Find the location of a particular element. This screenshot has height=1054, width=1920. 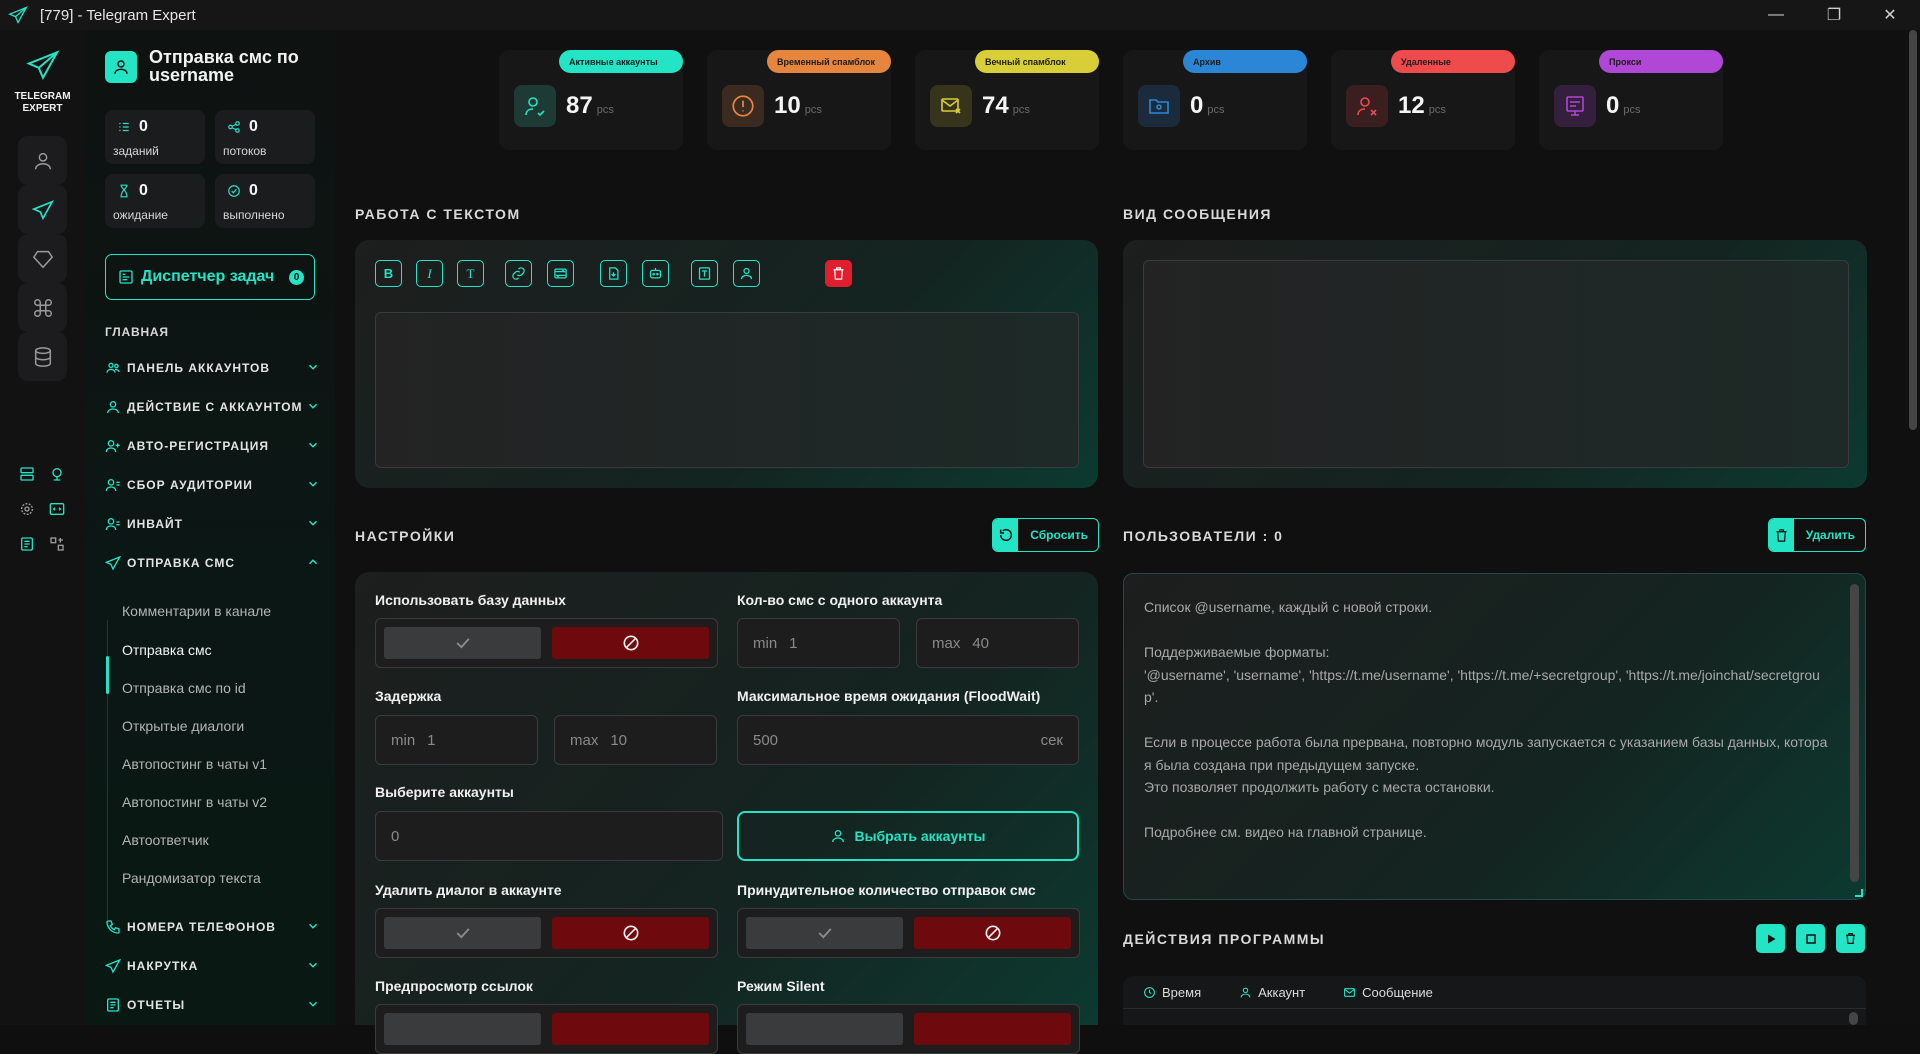

force-count-label: Принудительное количество отправок смс is located at coordinates (886, 890).